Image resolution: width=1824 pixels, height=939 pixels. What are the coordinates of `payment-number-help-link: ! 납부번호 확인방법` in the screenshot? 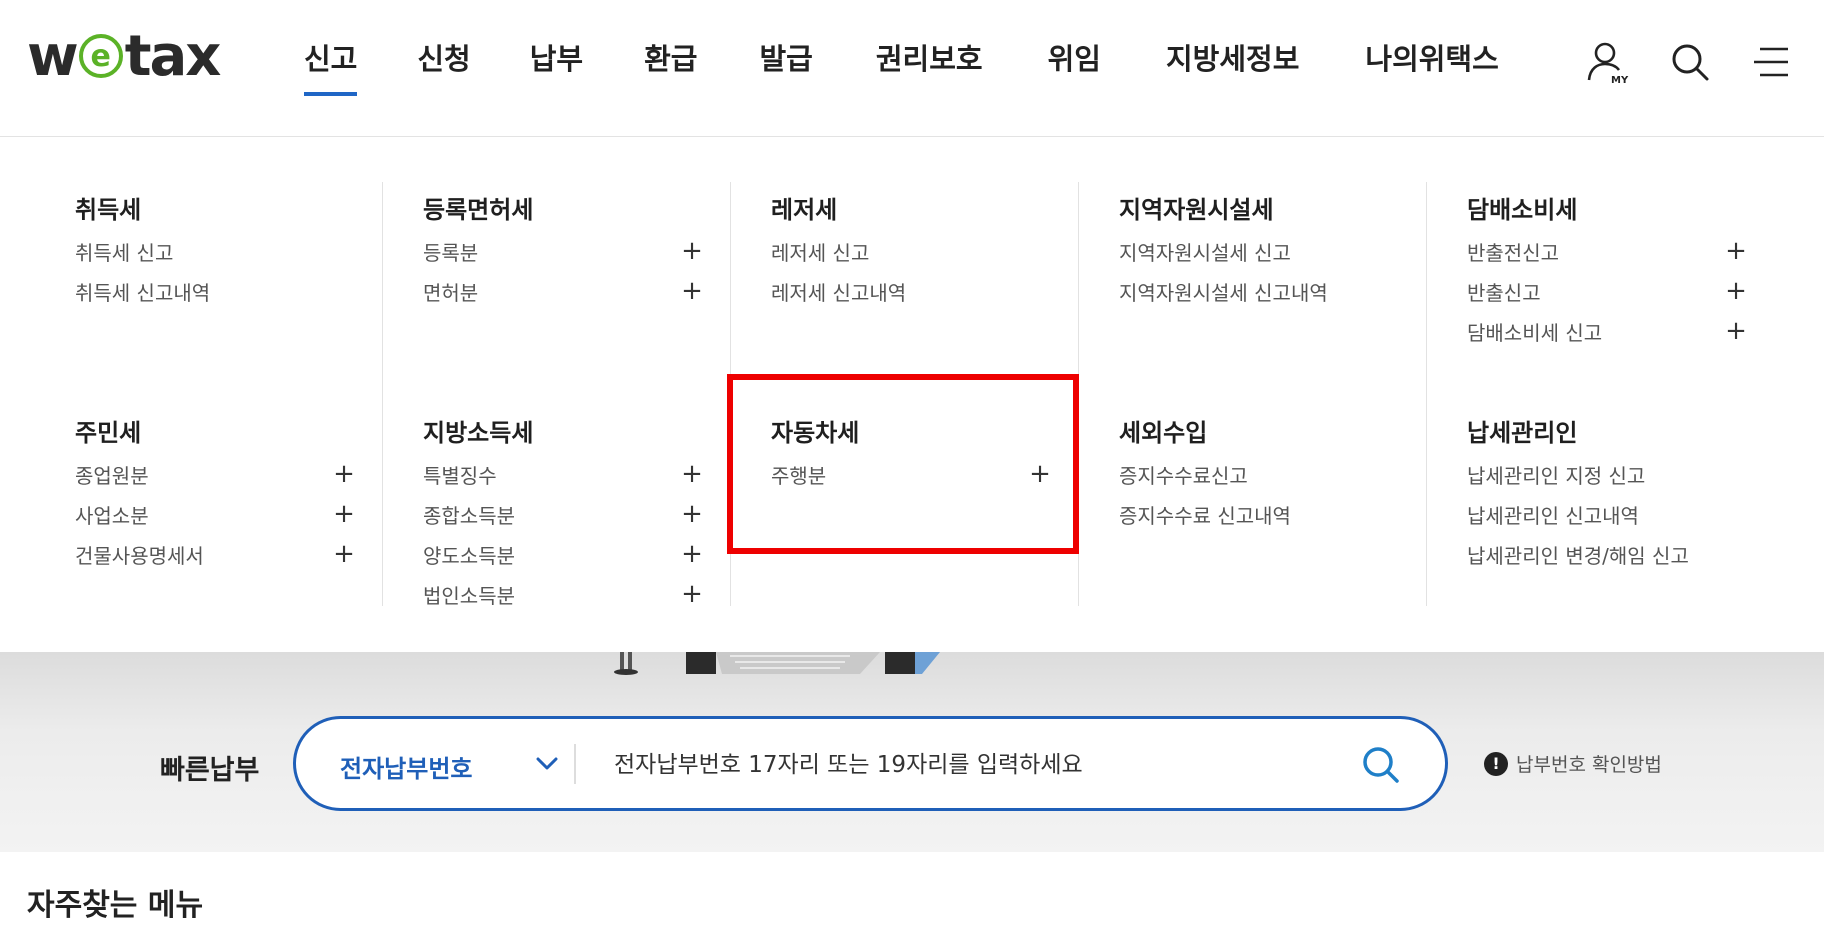 It's located at (1573, 763).